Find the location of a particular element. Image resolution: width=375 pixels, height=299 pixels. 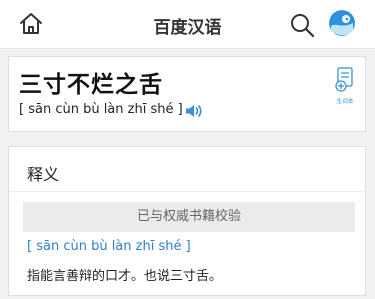

speaker-icon is located at coordinates (194, 110).